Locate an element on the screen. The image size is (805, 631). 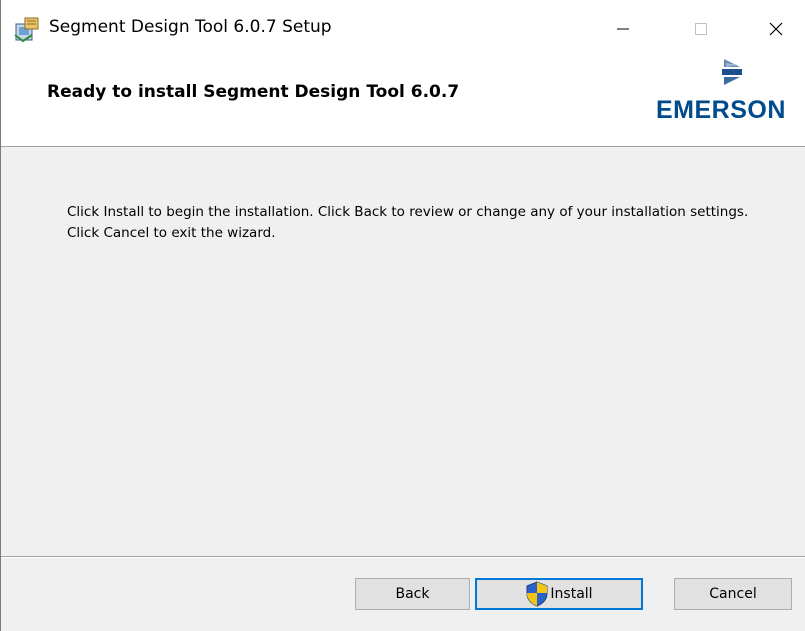
title-bar: Segment Design Tool 6.0.7 Setup is located at coordinates (403, 29).